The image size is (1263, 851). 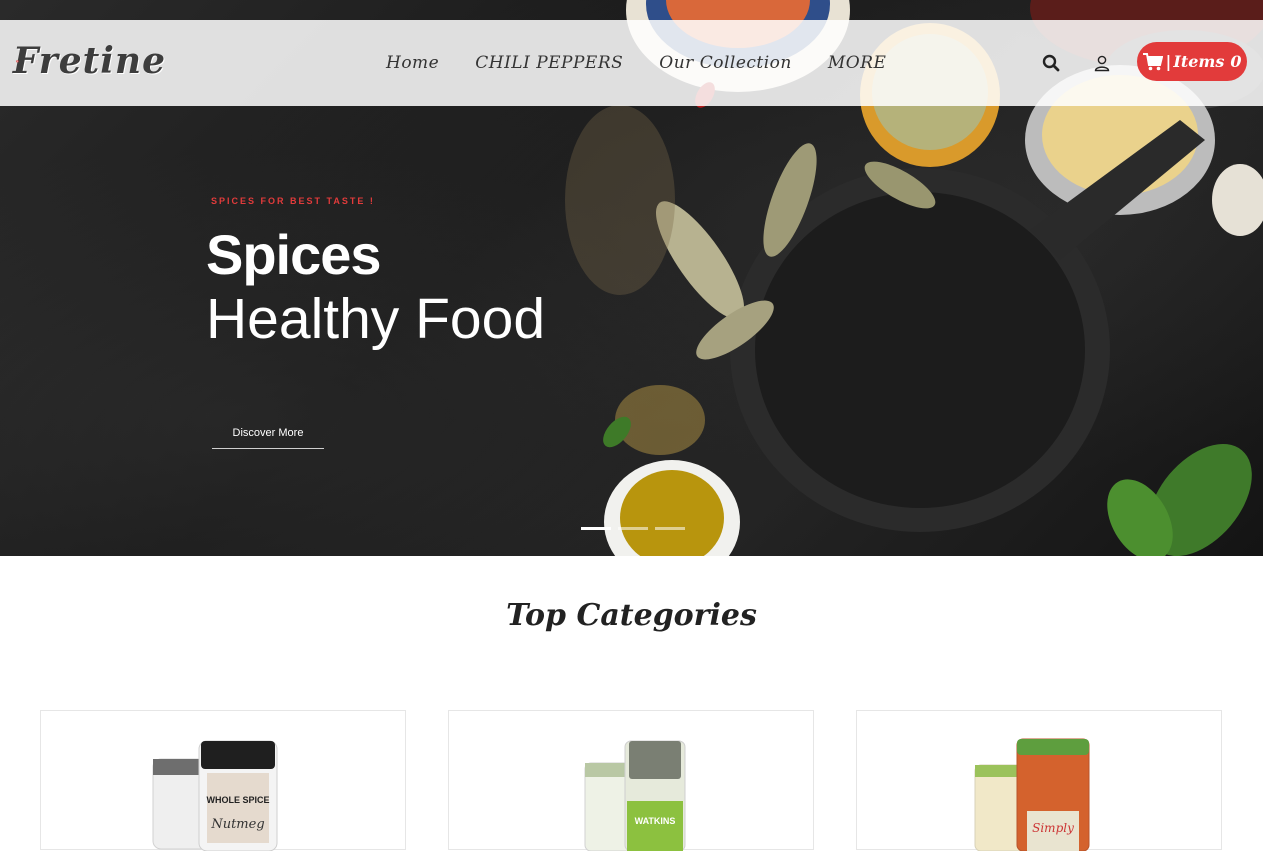 What do you see at coordinates (376, 319) in the screenshot?
I see `hero-subtitle: Healthy Food` at bounding box center [376, 319].